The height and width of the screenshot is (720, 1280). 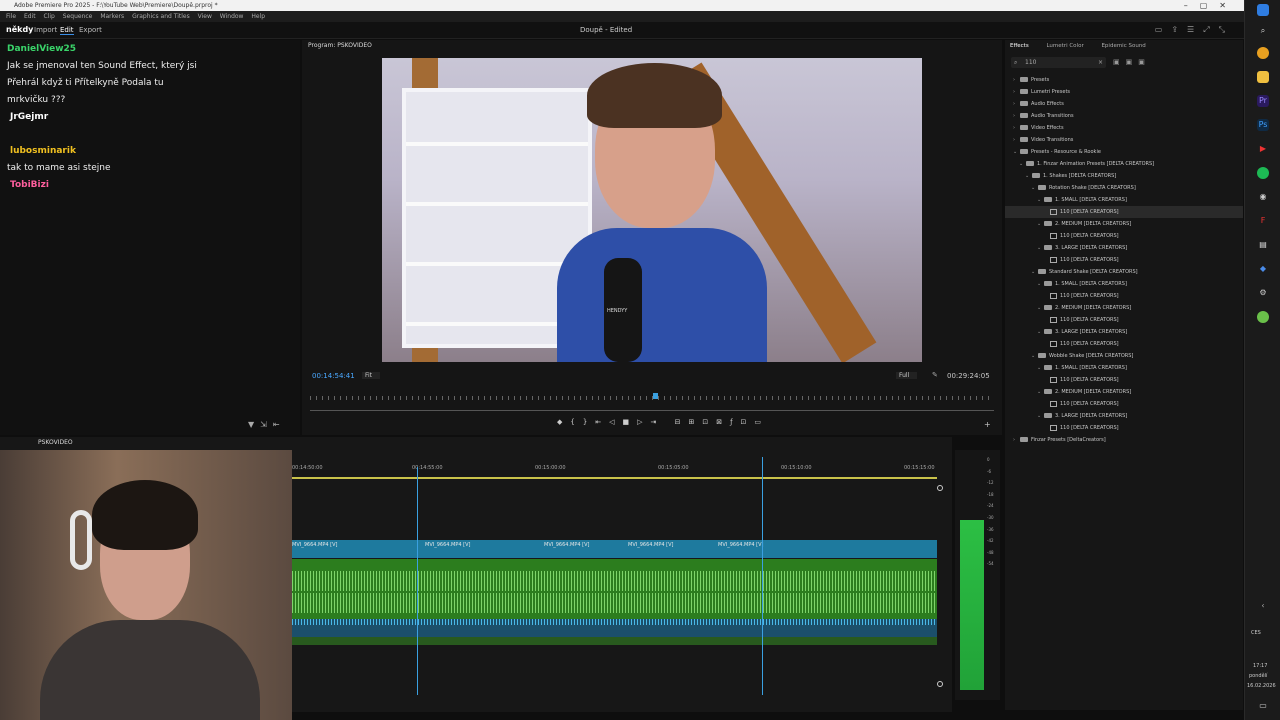 I want to click on effect-folder-item: ⌄ 1. Shakes [DELTA CREATORS], so click(x=1124, y=176).